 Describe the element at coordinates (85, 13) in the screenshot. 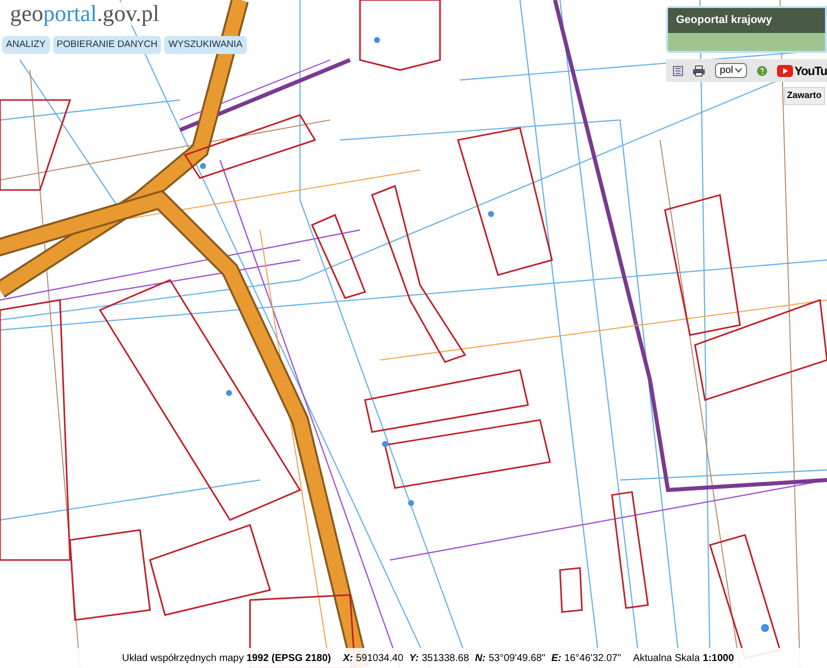

I see `site-logo: geoportal.gov.pl` at that location.